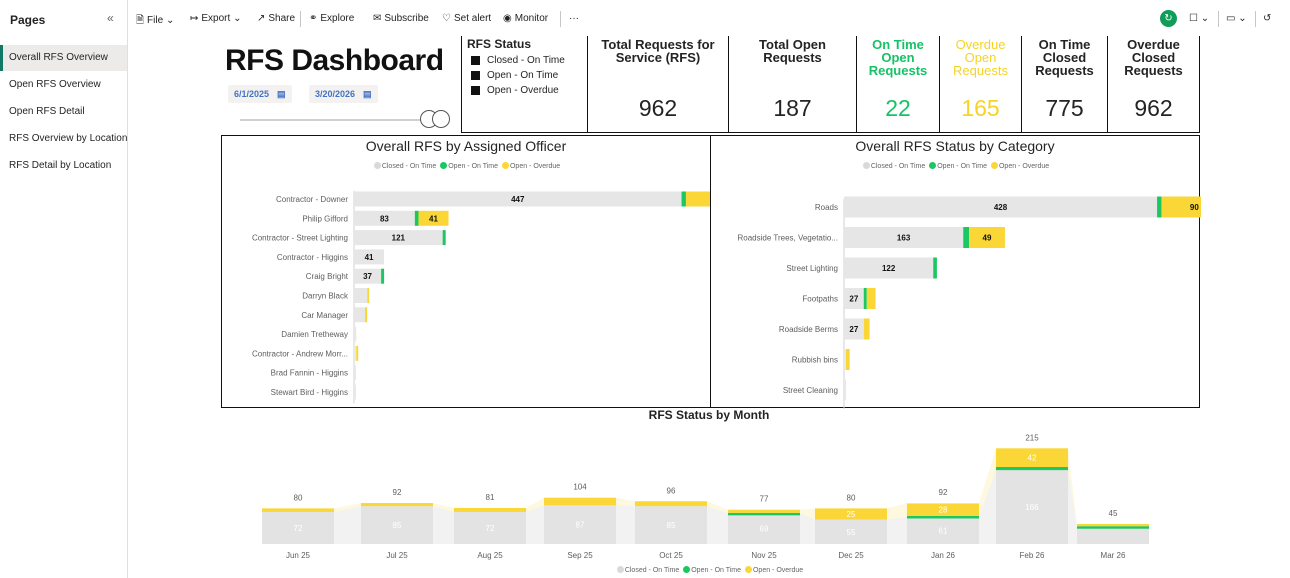 This screenshot has width=1290, height=578. What do you see at coordinates (658, 51) in the screenshot?
I see `kpi-label: Total Requests for Service (RFS)` at bounding box center [658, 51].